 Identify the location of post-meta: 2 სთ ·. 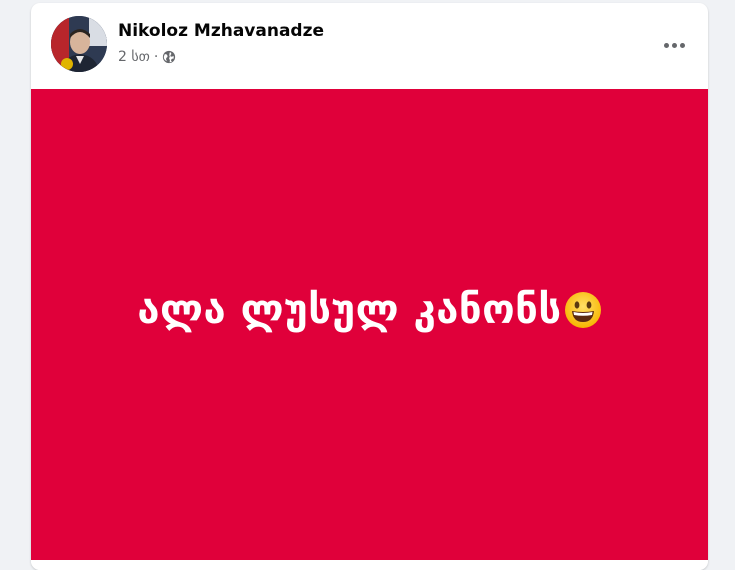
(147, 57).